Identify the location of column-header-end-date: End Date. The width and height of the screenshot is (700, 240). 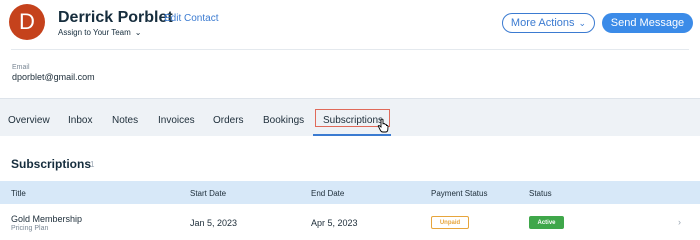
(328, 193).